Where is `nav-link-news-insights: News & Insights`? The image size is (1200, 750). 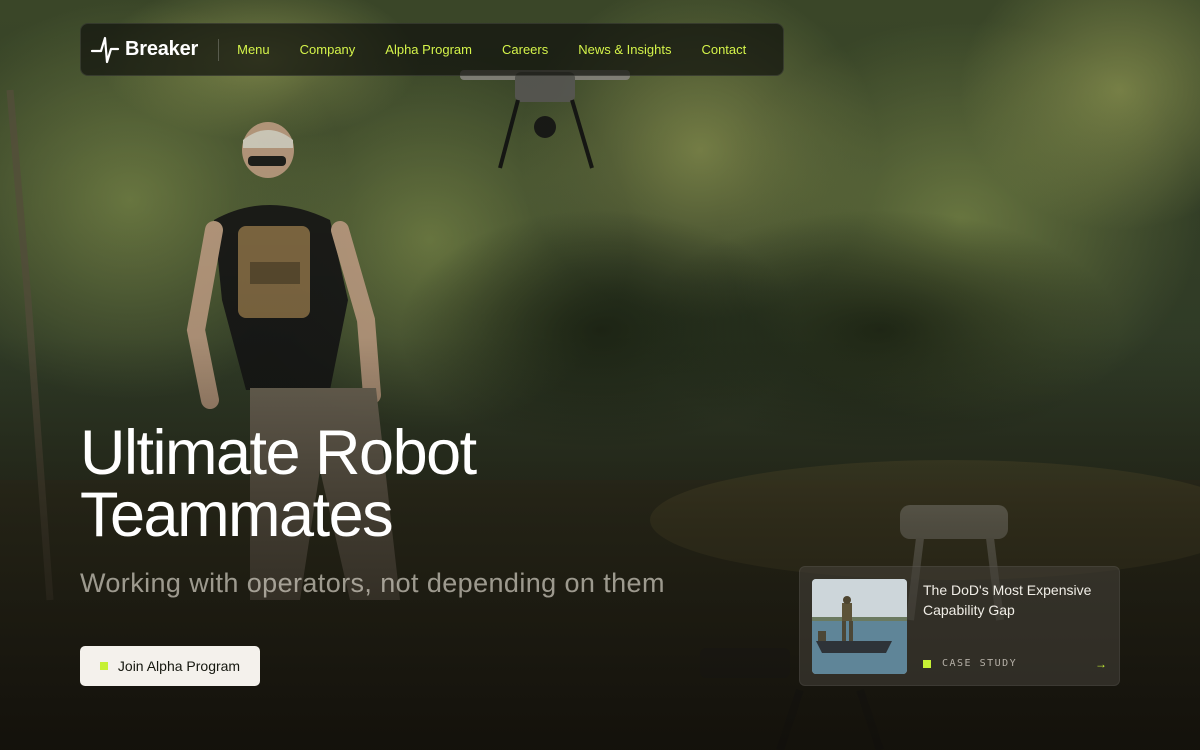 nav-link-news-insights: News & Insights is located at coordinates (624, 49).